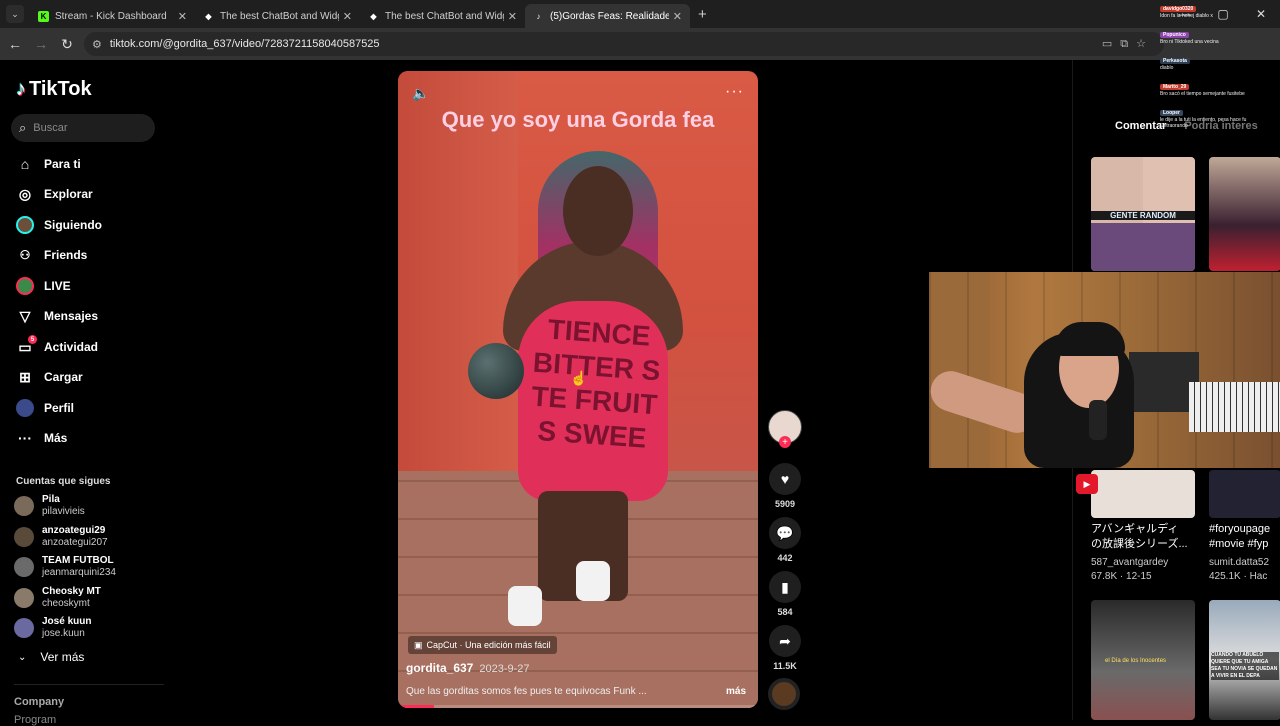  I want to click on browser-tab-kick: K Stream - Kick Dashboard ✕, so click(112, 16).